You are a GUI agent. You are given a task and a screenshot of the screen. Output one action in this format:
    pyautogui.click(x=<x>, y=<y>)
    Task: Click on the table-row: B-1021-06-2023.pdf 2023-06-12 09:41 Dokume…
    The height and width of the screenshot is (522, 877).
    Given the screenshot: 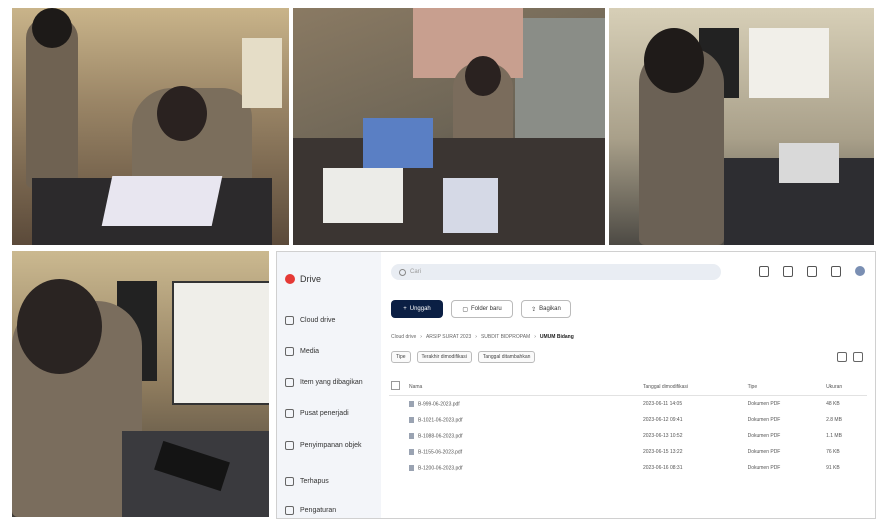 What is the action you would take?
    pyautogui.click(x=628, y=420)
    